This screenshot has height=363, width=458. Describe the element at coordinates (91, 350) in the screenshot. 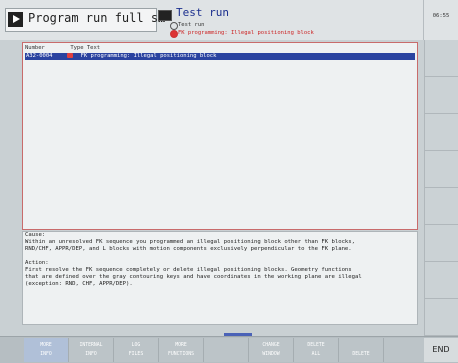

I see `softkey-internal-info: INTERNAL INFO` at that location.